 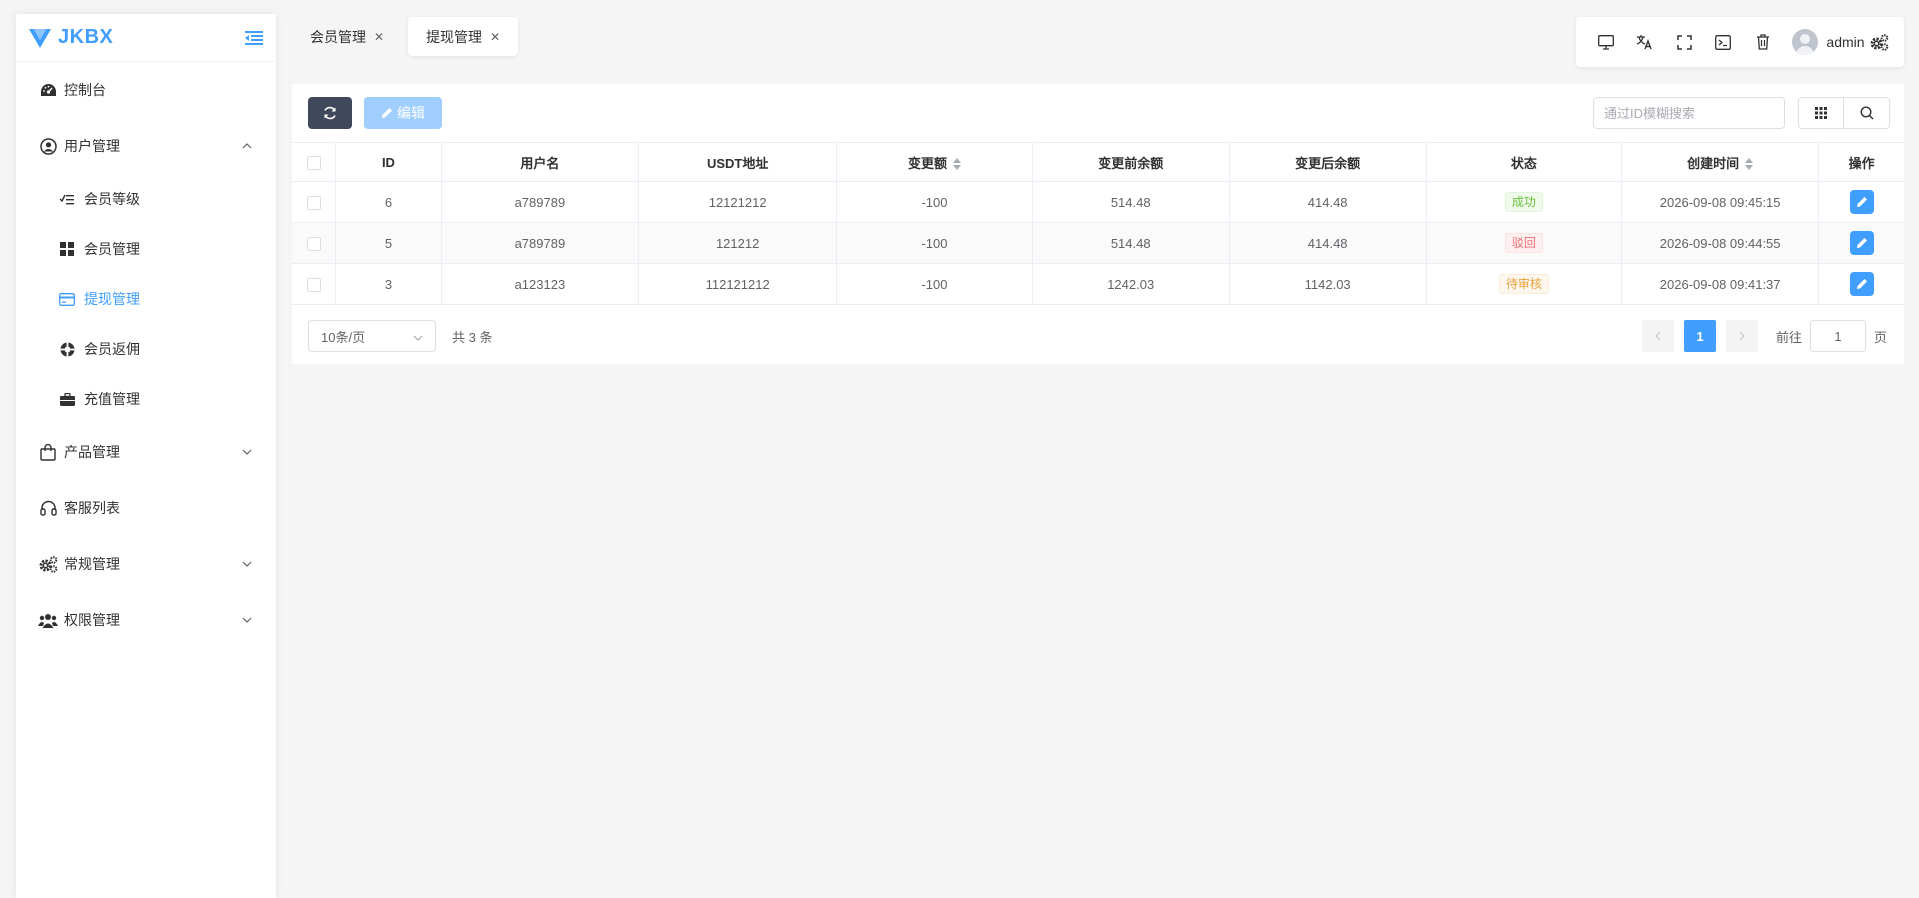 What do you see at coordinates (1658, 336) in the screenshot?
I see `prev-page-button` at bounding box center [1658, 336].